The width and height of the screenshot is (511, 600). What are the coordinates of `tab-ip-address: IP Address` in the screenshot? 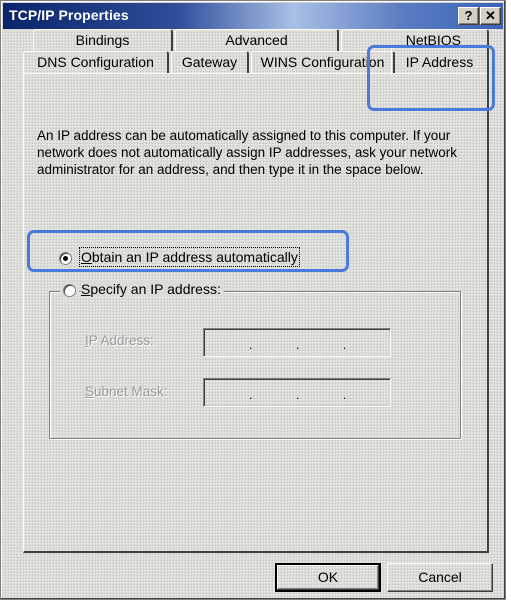 It's located at (440, 61).